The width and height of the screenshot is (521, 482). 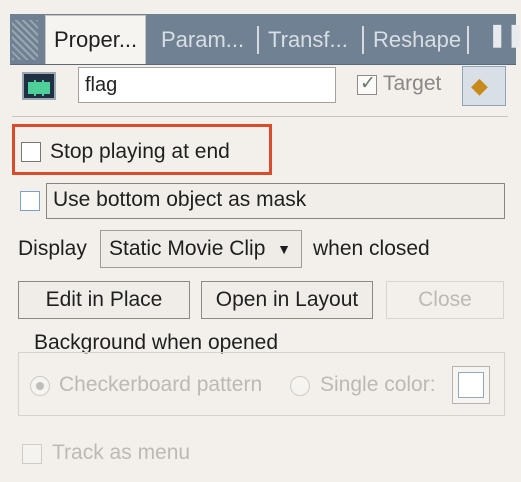 What do you see at coordinates (161, 384) in the screenshot?
I see `checkerboard-label: Checkerboard pattern` at bounding box center [161, 384].